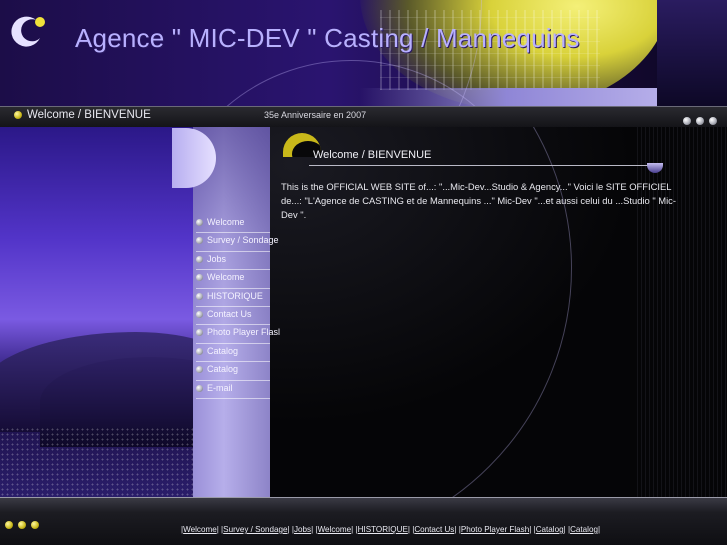  Describe the element at coordinates (233, 261) in the screenshot. I see `nav-item-jobs: Jobs` at that location.